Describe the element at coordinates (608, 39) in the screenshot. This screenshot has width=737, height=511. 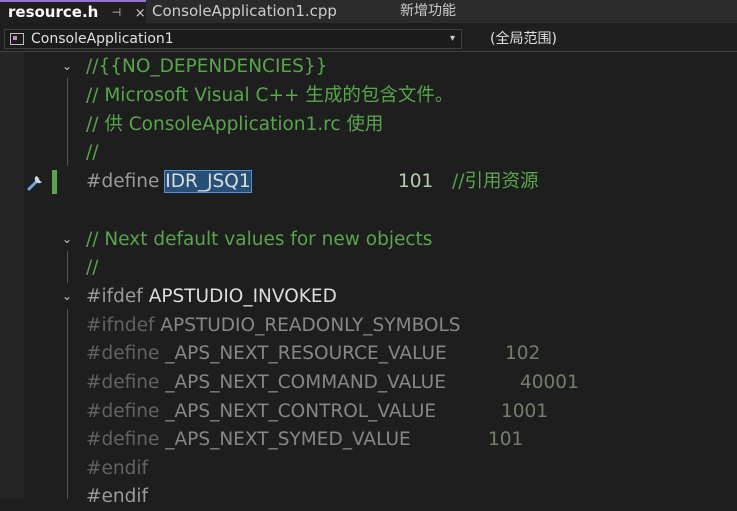
I see `scope-dropdown: (全局范围)` at that location.